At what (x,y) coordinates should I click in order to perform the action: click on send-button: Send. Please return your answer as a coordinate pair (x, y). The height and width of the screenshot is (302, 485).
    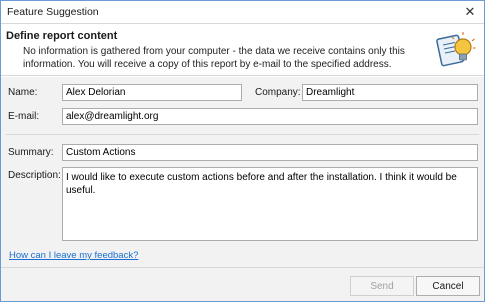
    Looking at the image, I should click on (382, 286).